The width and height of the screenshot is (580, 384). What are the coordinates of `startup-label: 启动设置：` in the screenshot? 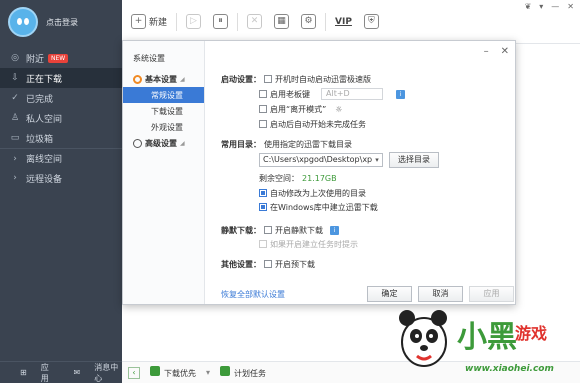 It's located at (241, 79).